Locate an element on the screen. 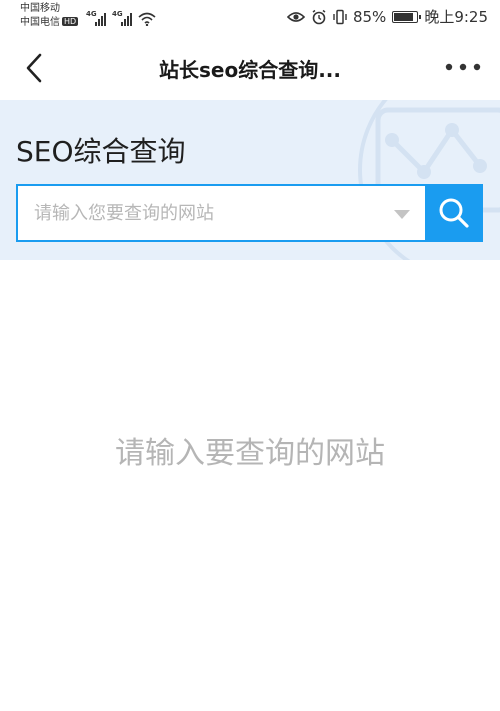 This screenshot has height=711, width=500. empty-state-hint: 请输入要查询的网站 is located at coordinates (250, 453).